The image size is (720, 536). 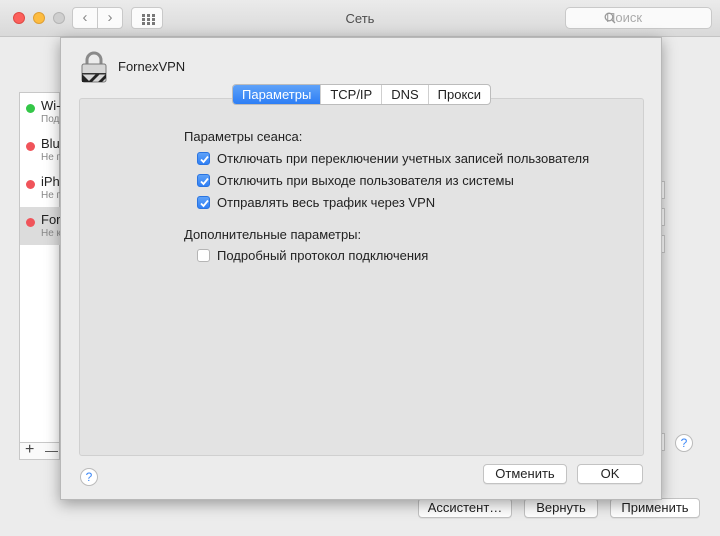 What do you see at coordinates (64, 226) in the screenshot?
I see `service-item-fornexvpn: FornexVPN Не к` at bounding box center [64, 226].